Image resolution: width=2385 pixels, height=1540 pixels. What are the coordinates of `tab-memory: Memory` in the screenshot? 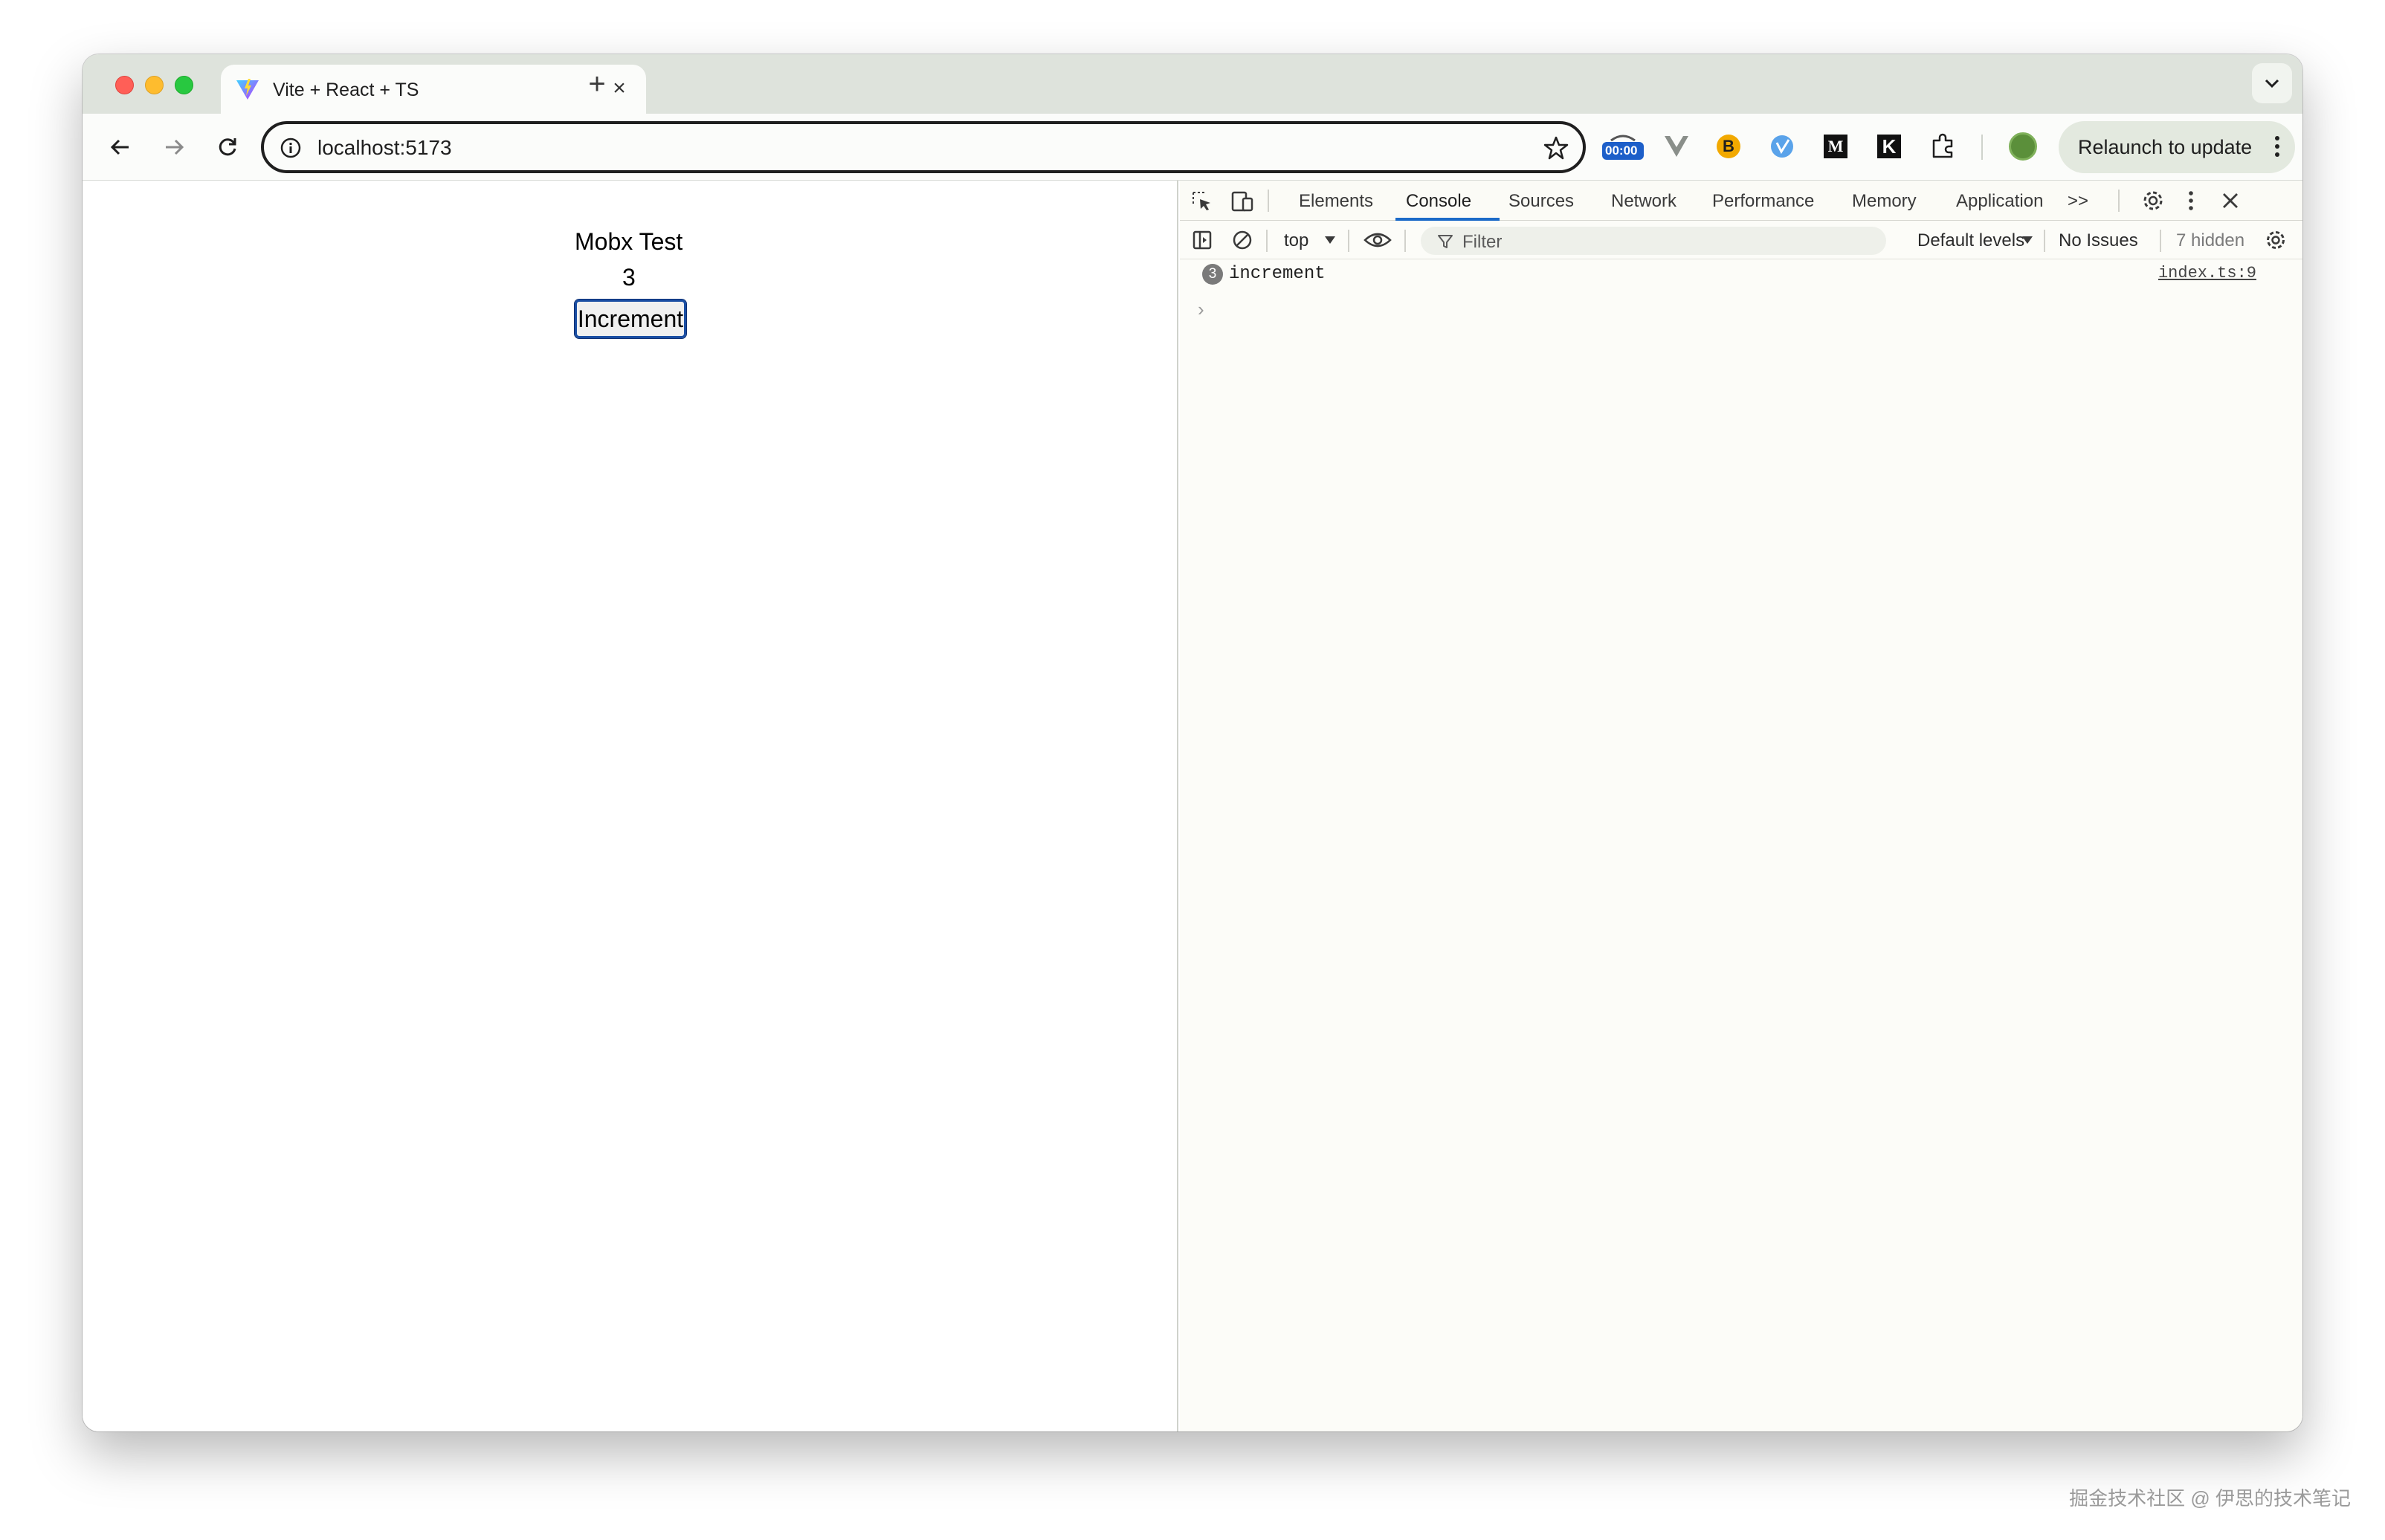 It's located at (1884, 201).